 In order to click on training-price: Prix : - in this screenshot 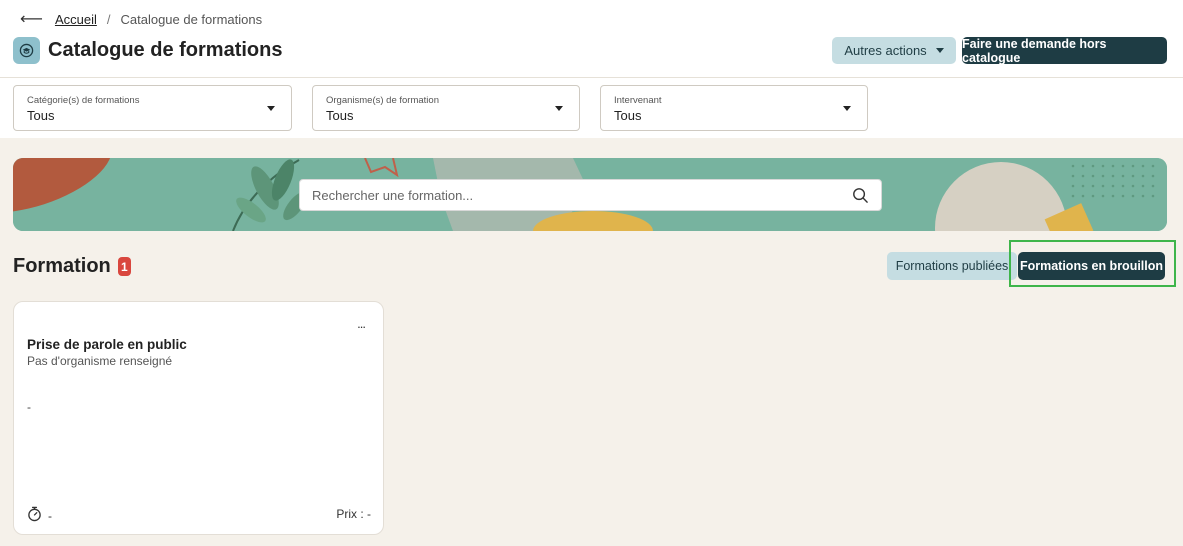, I will do `click(353, 514)`.